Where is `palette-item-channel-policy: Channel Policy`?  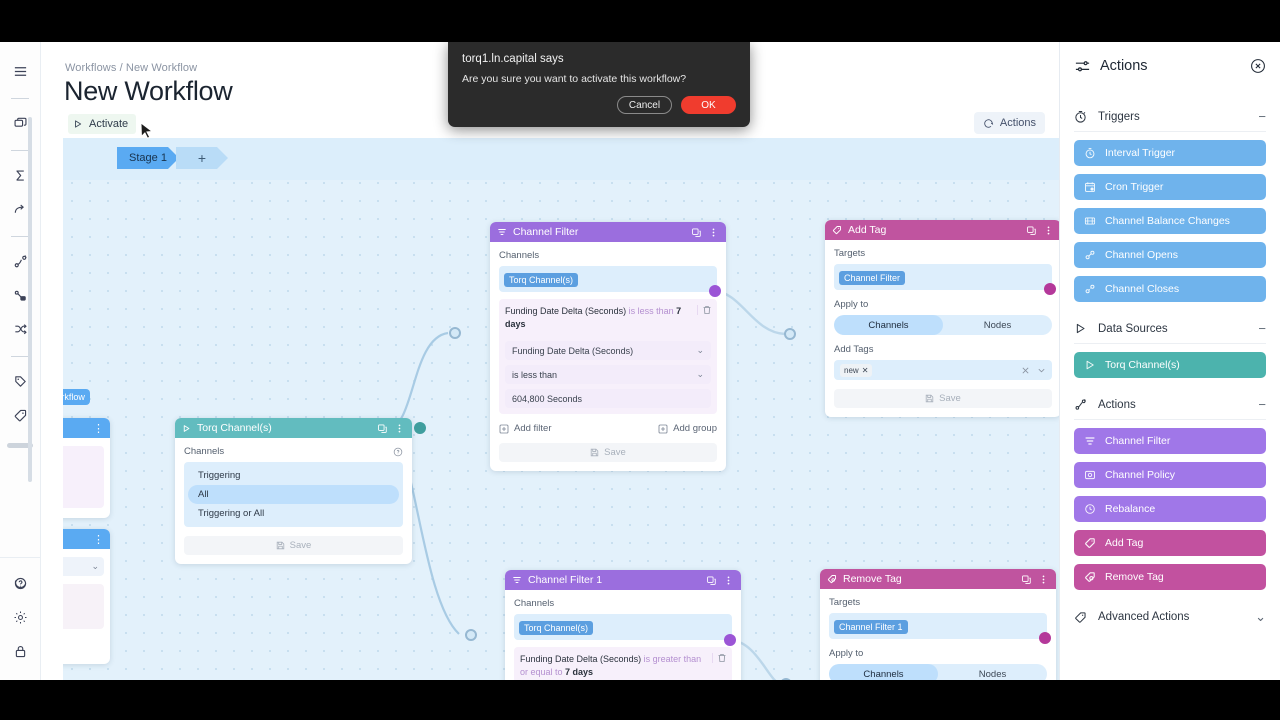
palette-item-channel-policy: Channel Policy is located at coordinates (1170, 475).